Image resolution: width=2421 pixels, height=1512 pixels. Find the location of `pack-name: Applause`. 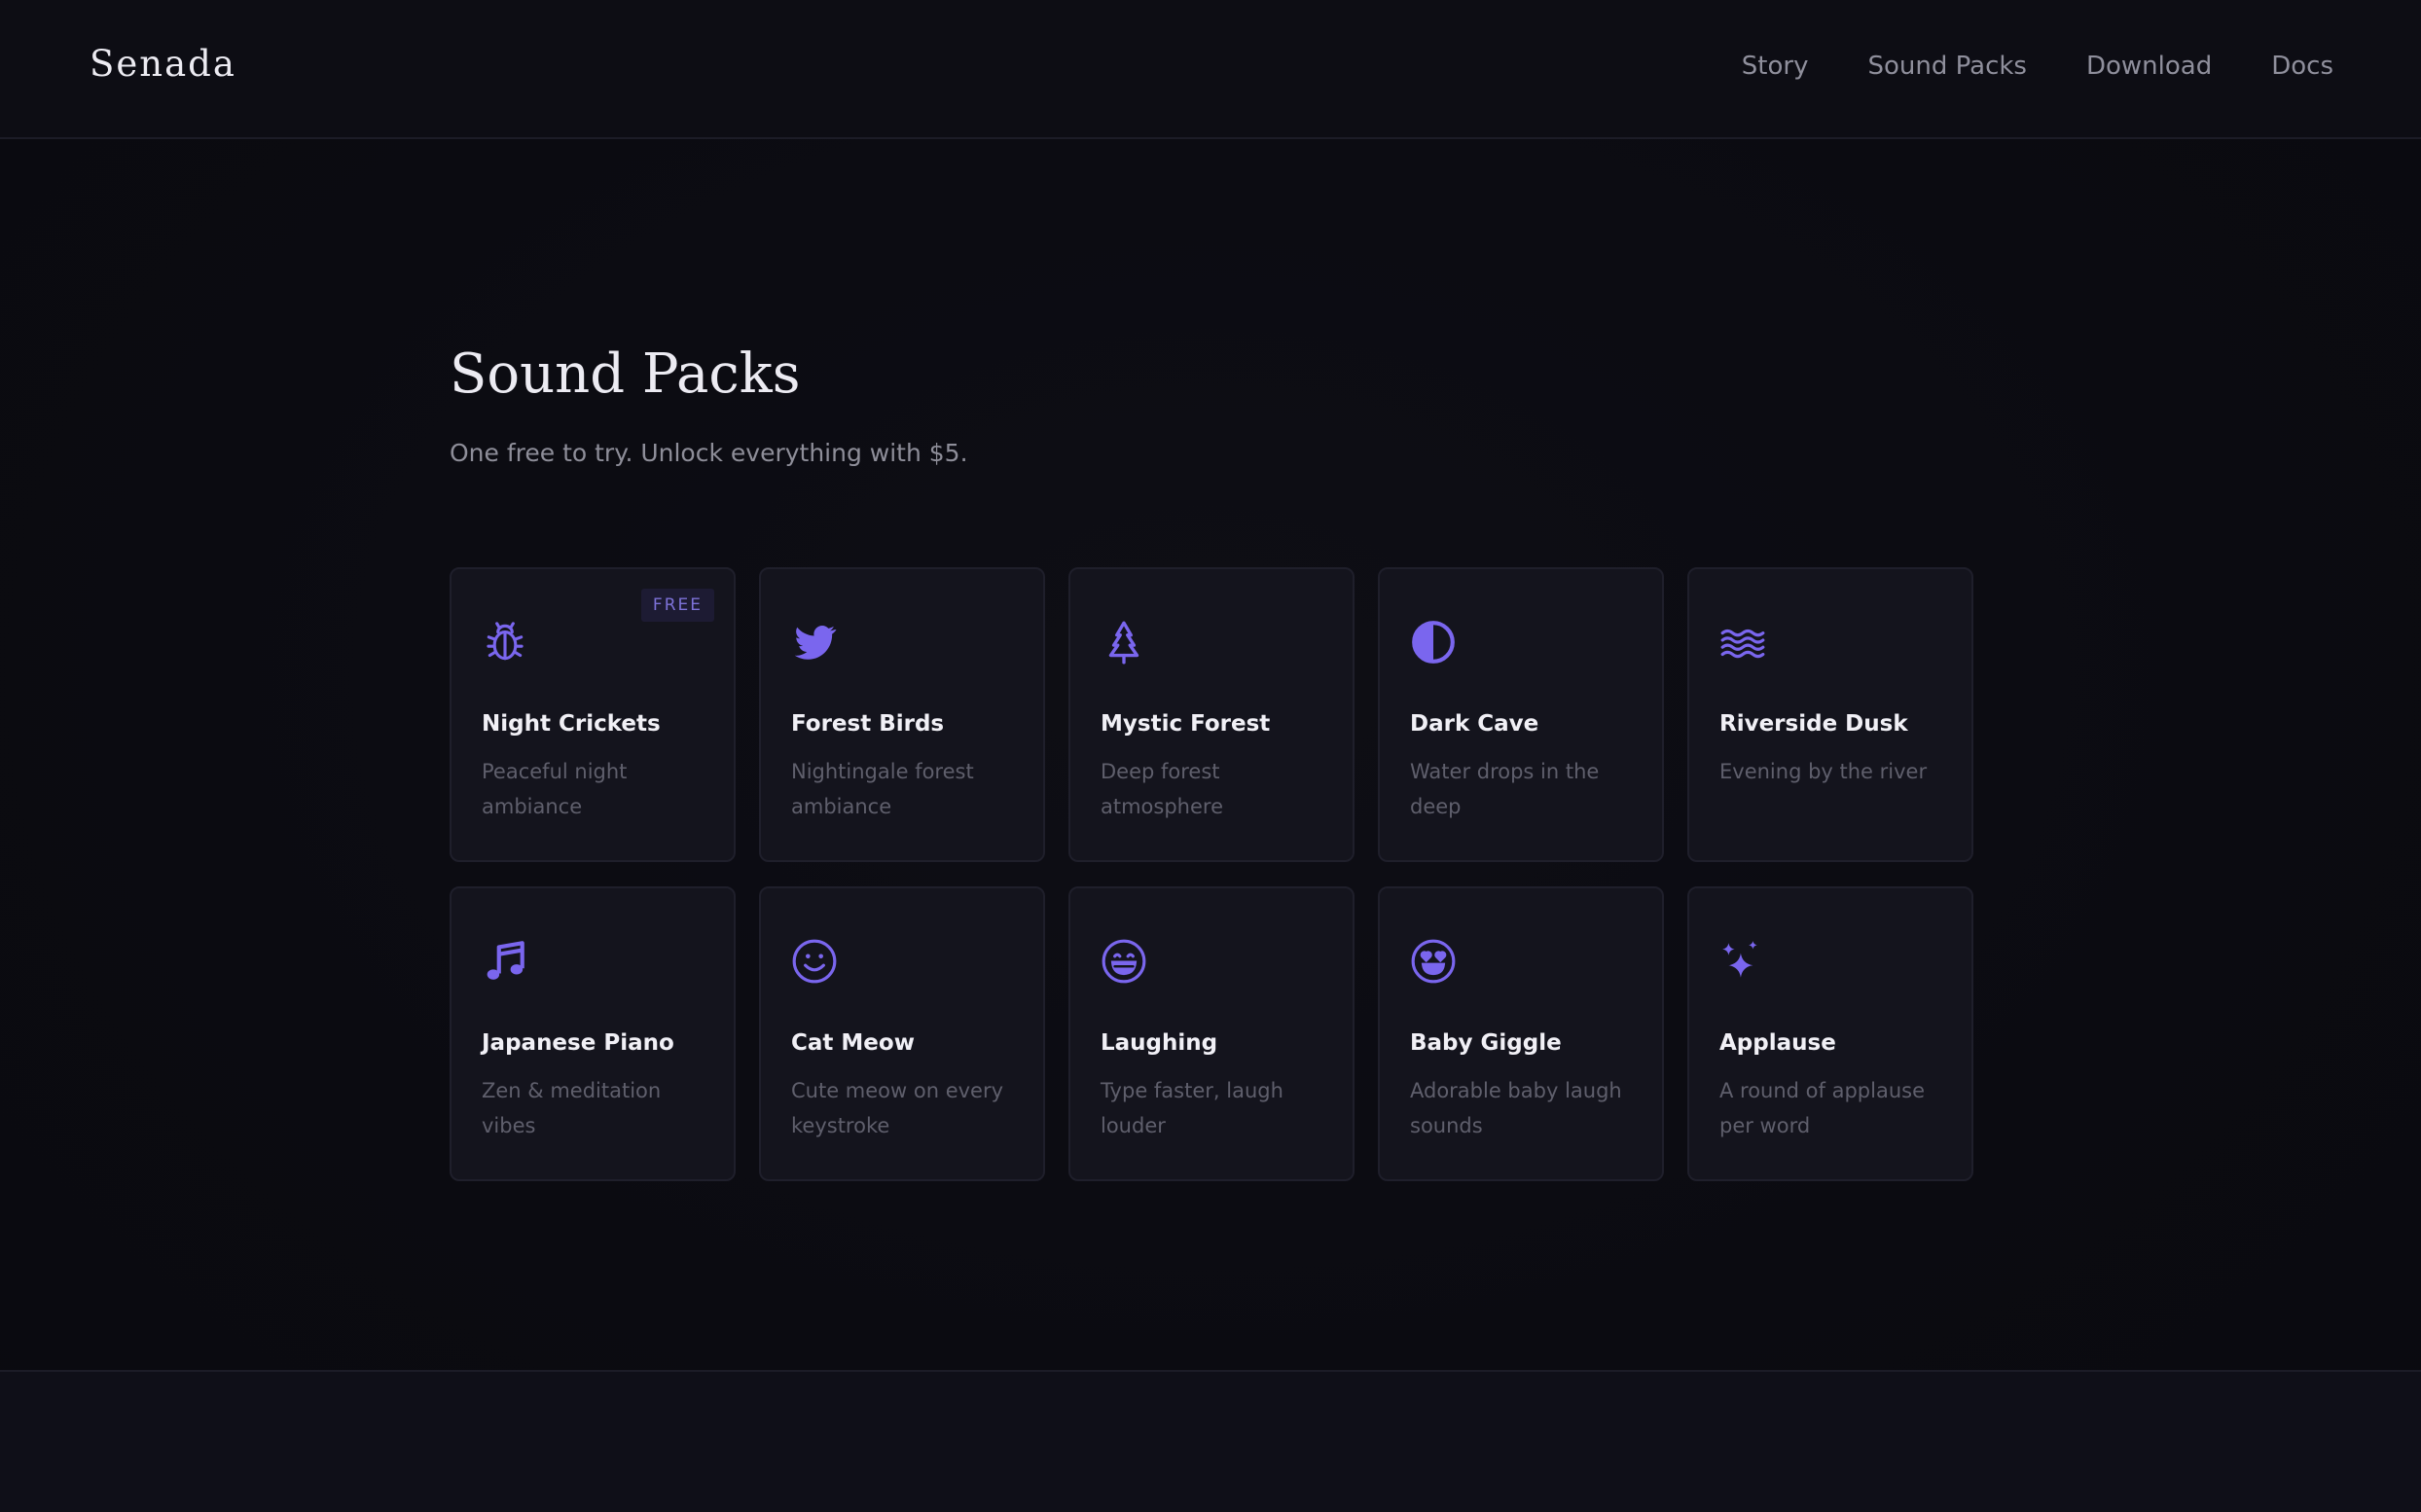

pack-name: Applause is located at coordinates (1778, 1043).